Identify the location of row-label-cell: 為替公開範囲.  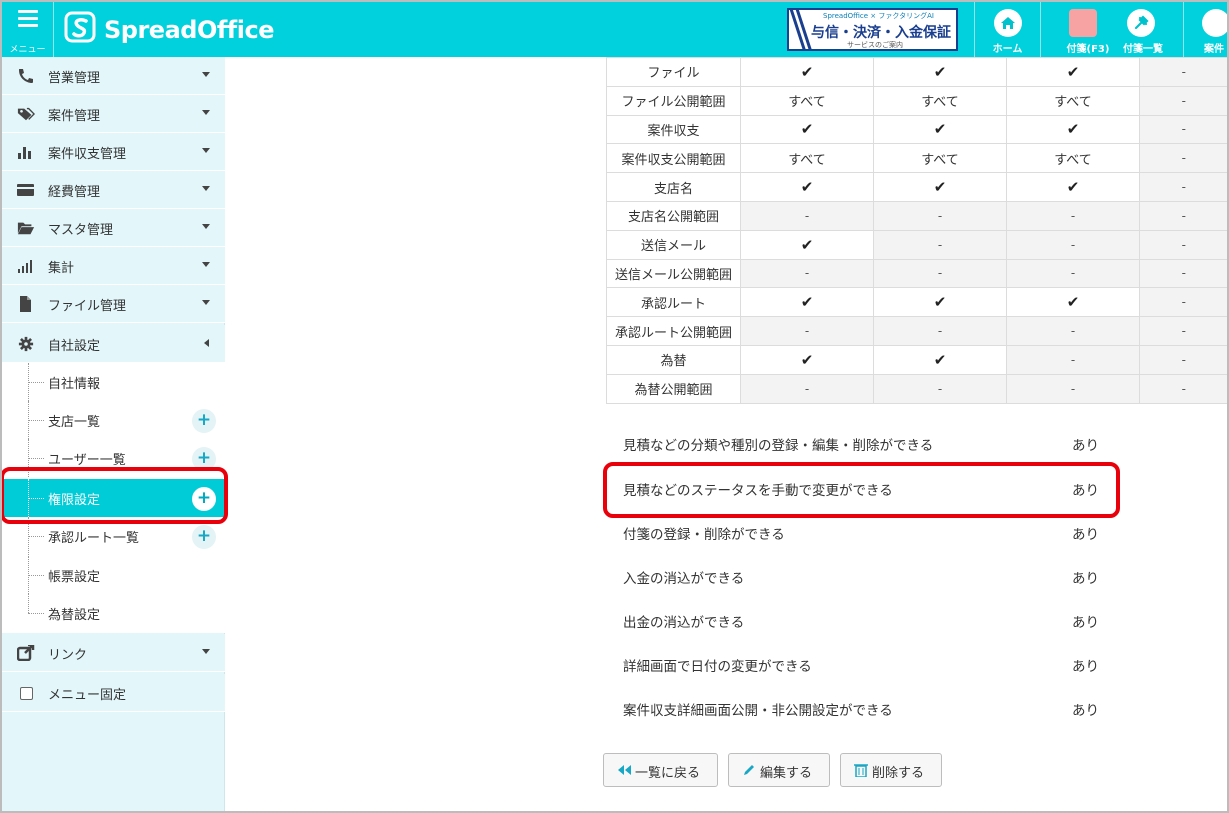
(673, 388).